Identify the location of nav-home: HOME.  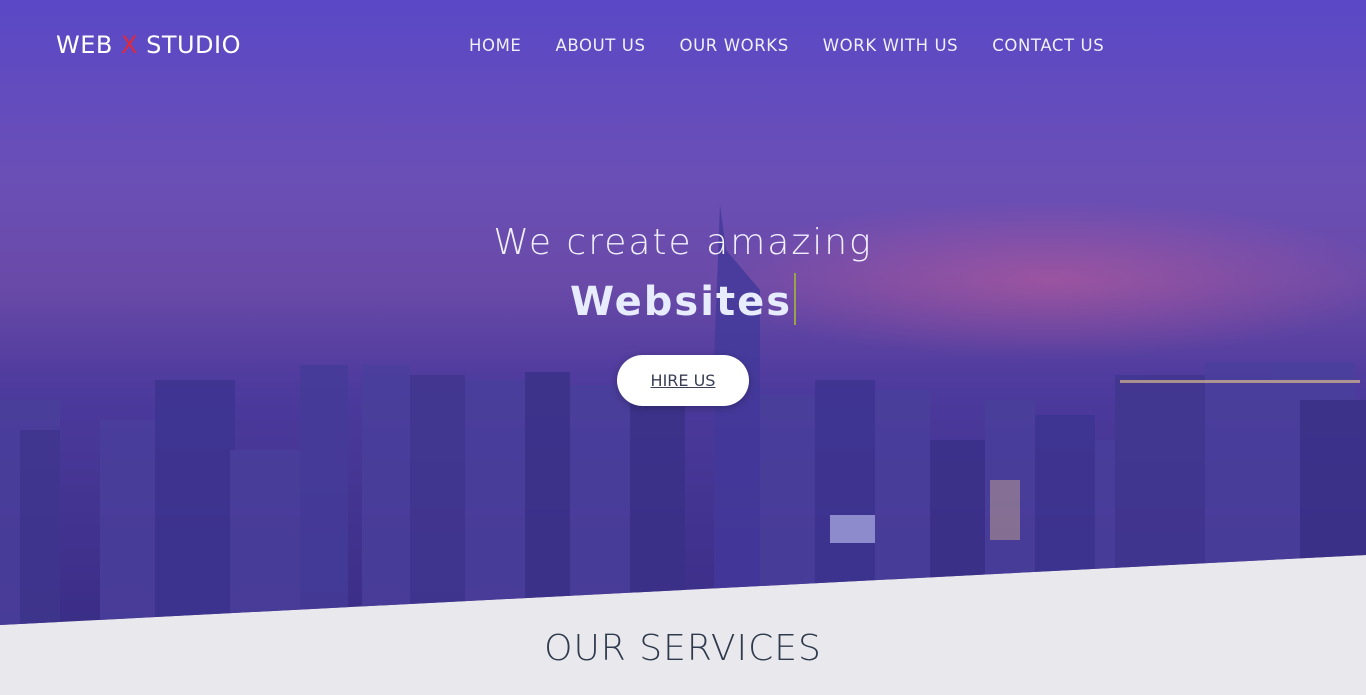
(495, 45).